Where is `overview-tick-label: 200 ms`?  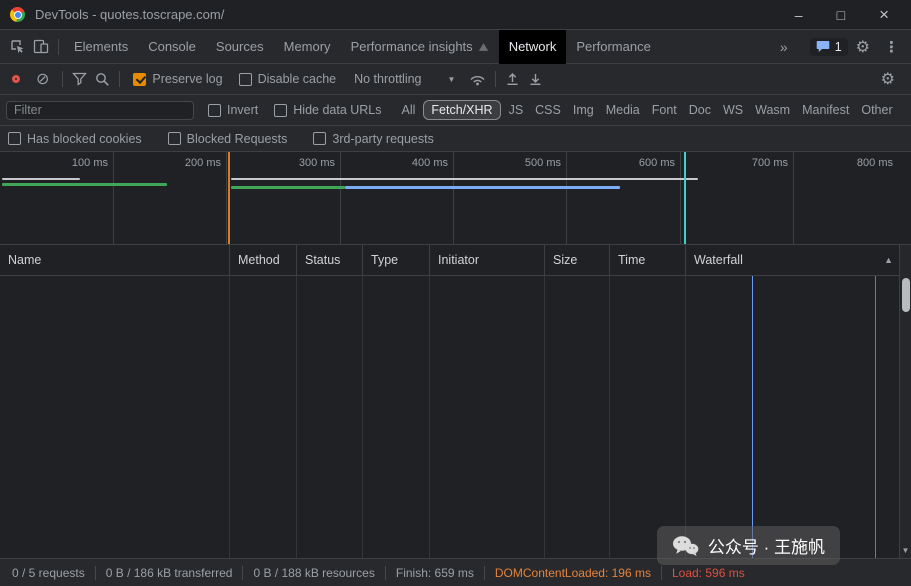
overview-tick-label: 200 ms is located at coordinates (202, 163).